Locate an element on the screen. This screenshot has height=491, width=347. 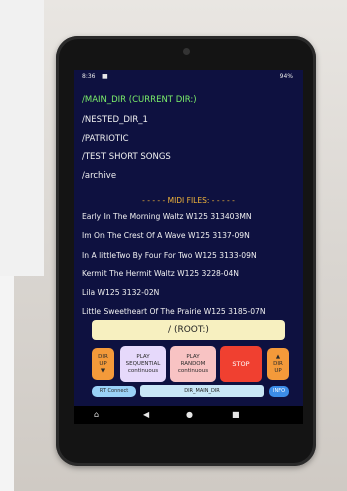
song-item: Im On The Crest Of A Wave W125 3137-09N is located at coordinates (166, 235).